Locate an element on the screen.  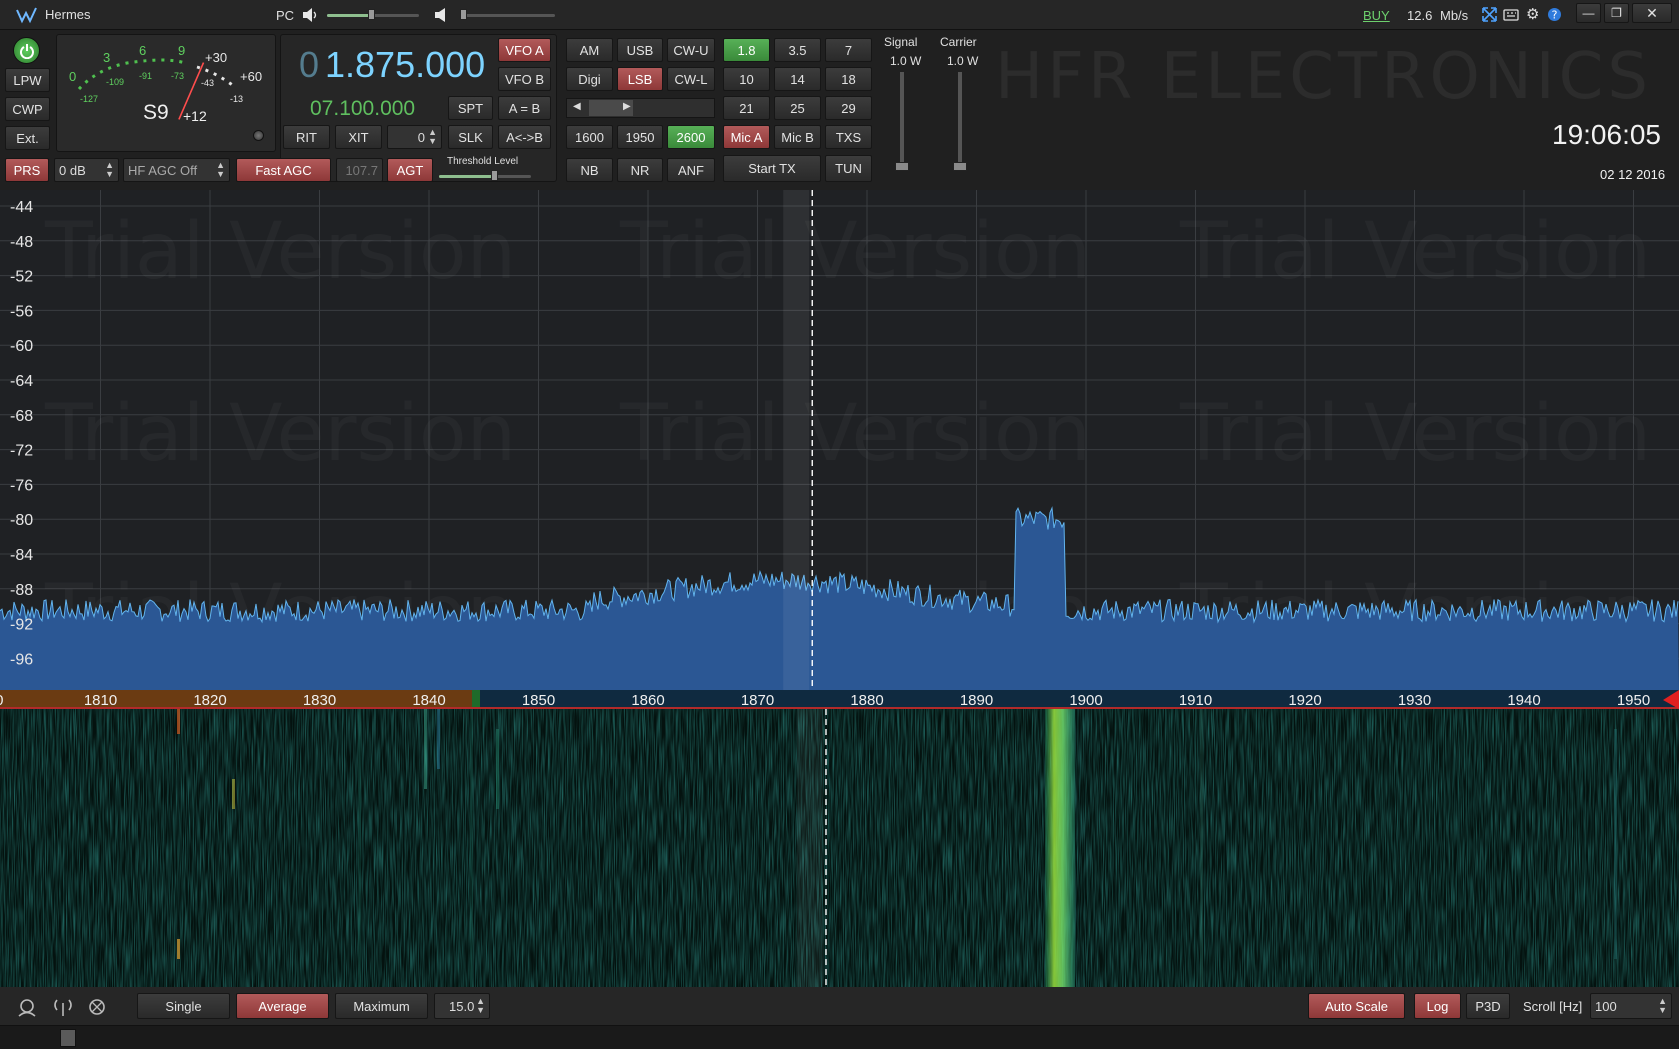
fast-agc-button: Fast AGC is located at coordinates (283, 170).